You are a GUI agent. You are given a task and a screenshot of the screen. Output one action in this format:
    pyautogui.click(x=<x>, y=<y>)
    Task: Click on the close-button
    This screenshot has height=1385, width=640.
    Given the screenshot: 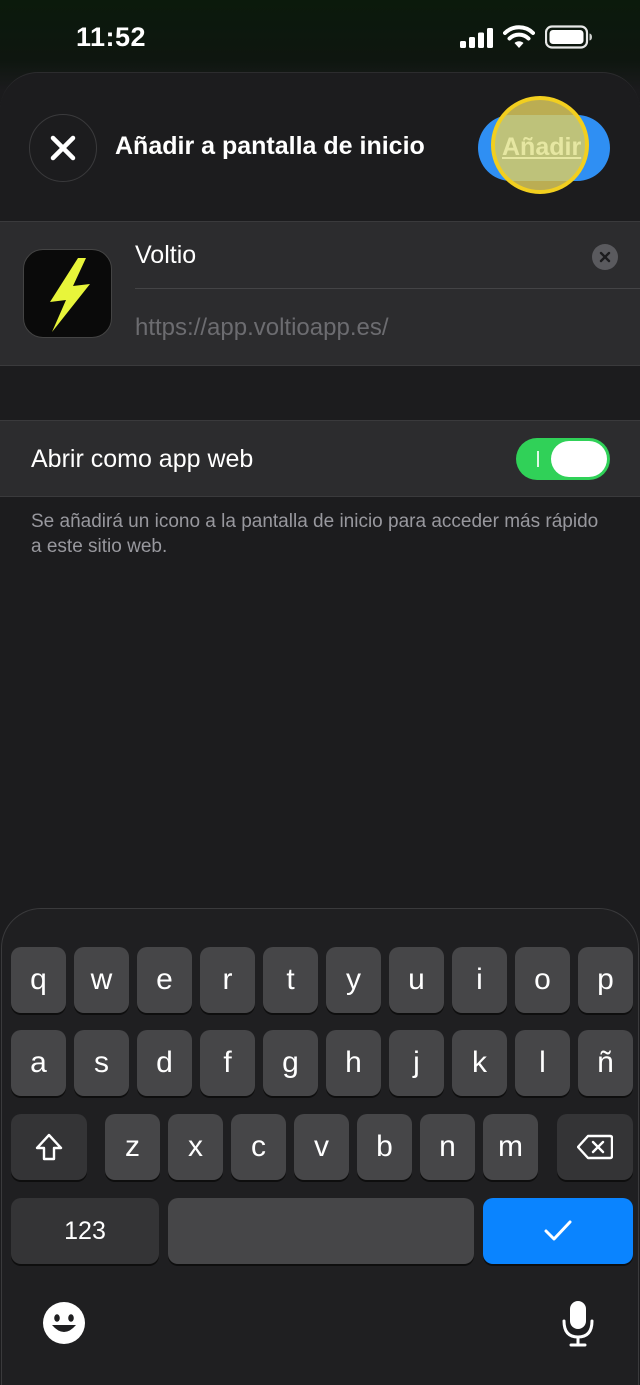 What is the action you would take?
    pyautogui.click(x=63, y=148)
    